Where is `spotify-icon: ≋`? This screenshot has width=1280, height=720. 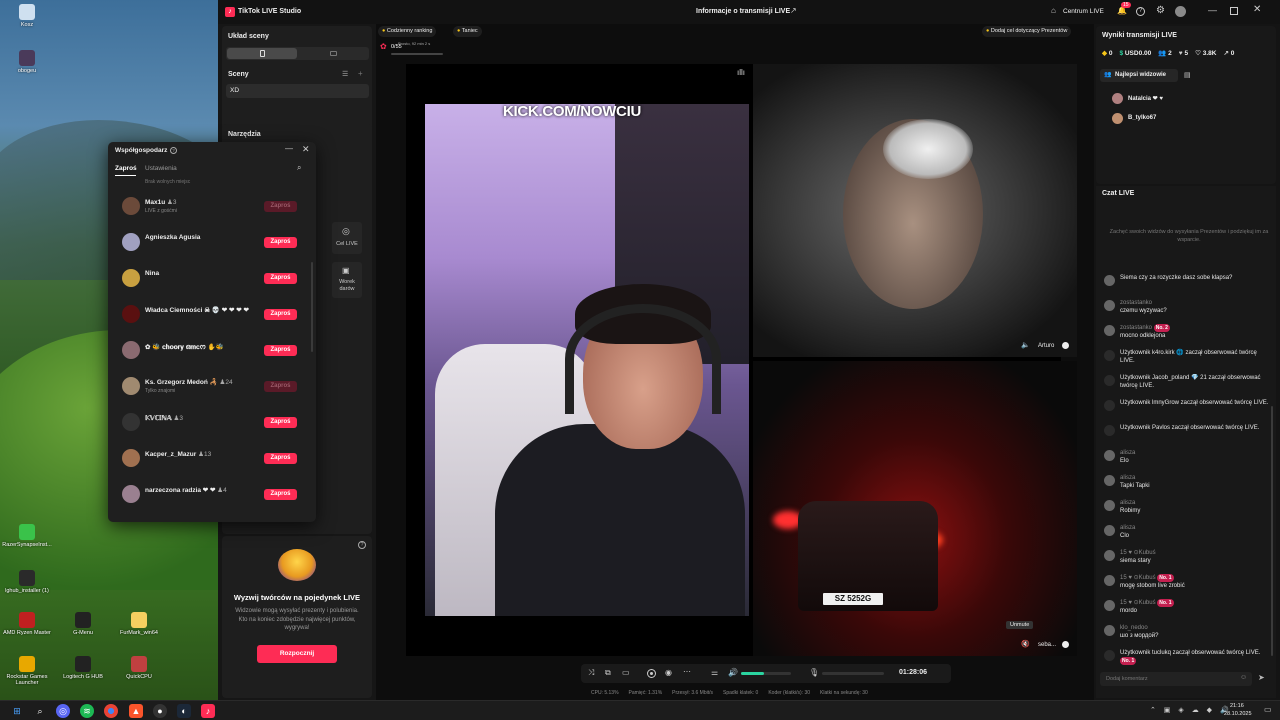
spotify-icon: ≋ is located at coordinates (87, 711).